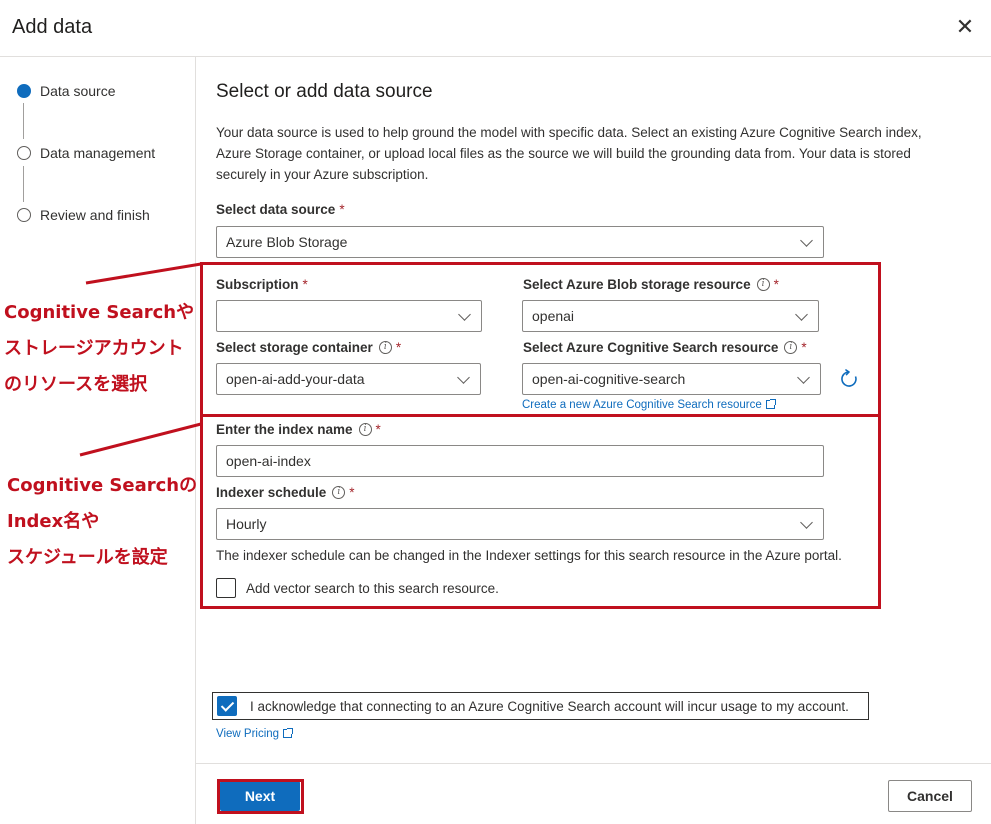  I want to click on resource-annotation-text: Cognitive Searchや ストレージアカウント のリソースを選択, so click(99, 349).